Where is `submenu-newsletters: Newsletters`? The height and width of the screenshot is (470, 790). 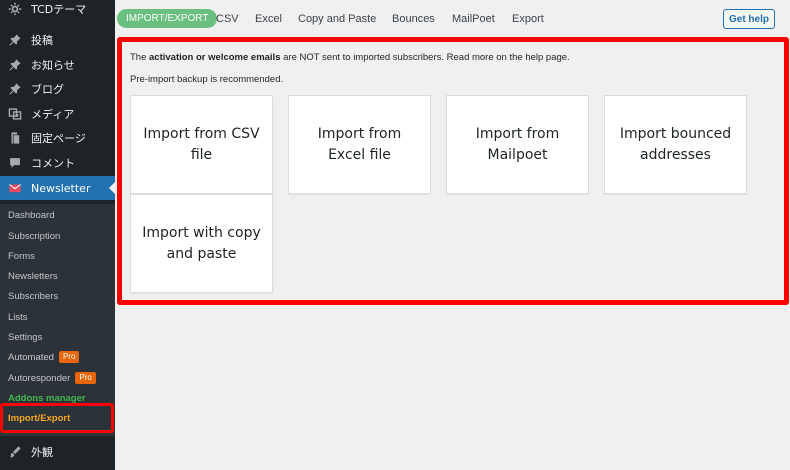
submenu-newsletters: Newsletters is located at coordinates (33, 276).